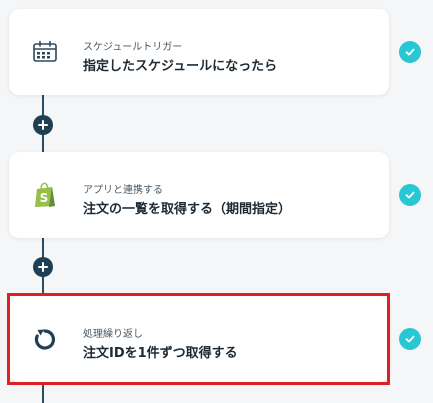  I want to click on step-icon-wrap, so click(45, 52).